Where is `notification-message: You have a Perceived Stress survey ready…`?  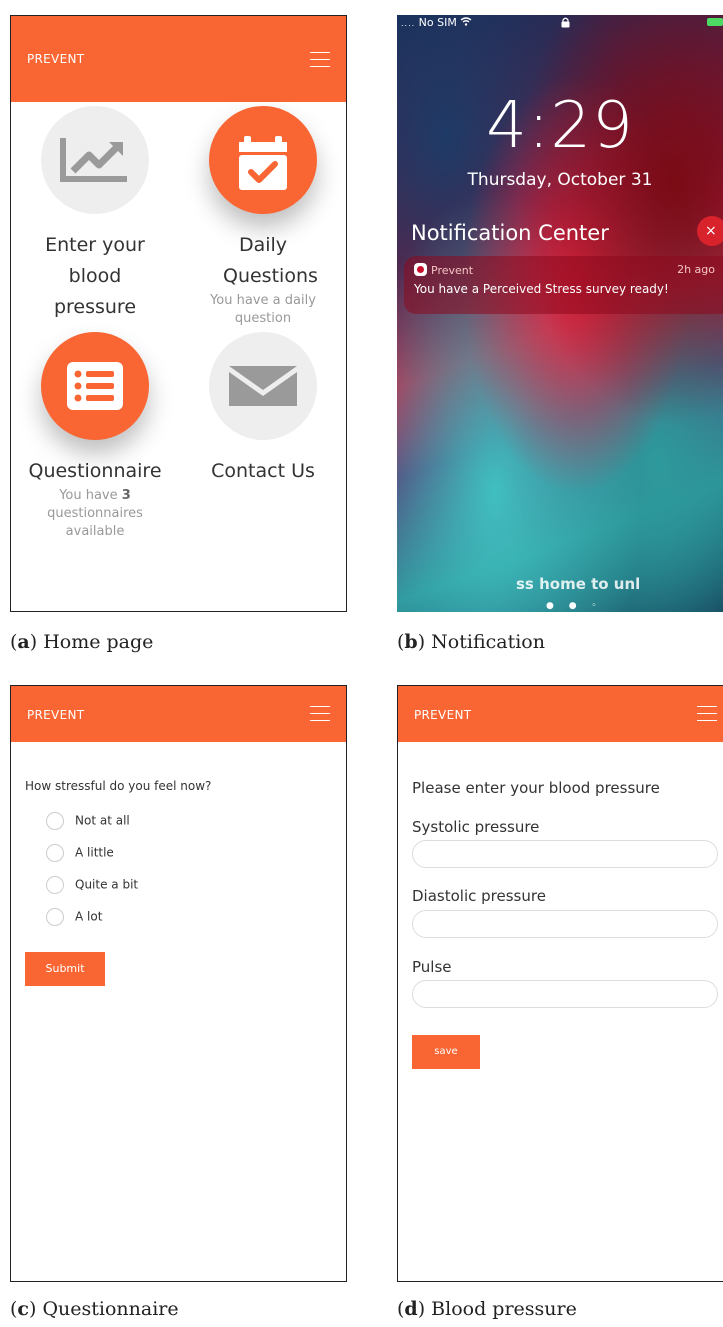
notification-message: You have a Perceived Stress survey ready… is located at coordinates (541, 289).